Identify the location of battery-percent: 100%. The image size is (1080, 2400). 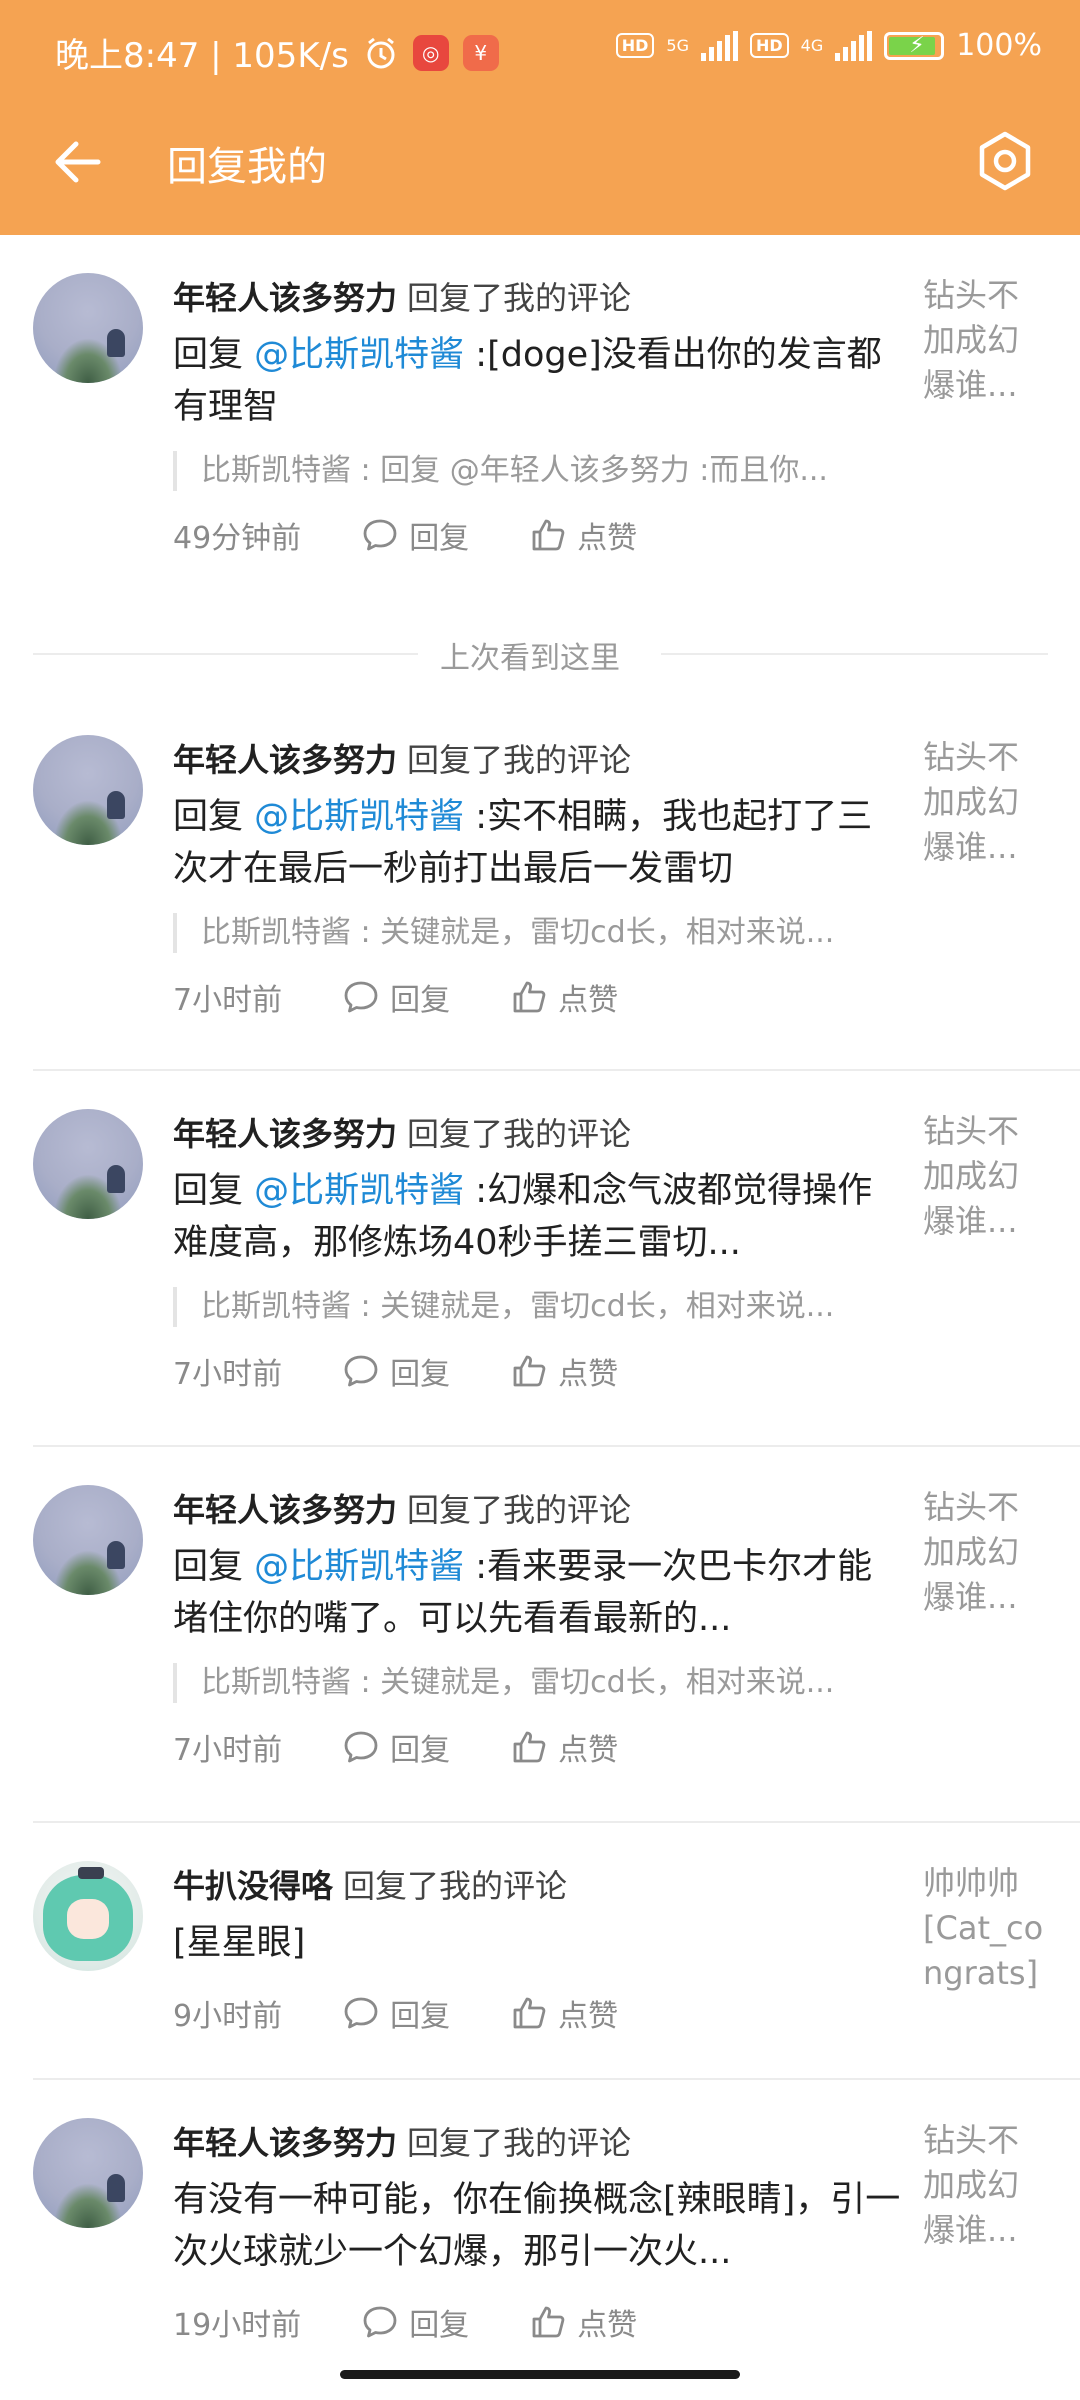
(999, 45).